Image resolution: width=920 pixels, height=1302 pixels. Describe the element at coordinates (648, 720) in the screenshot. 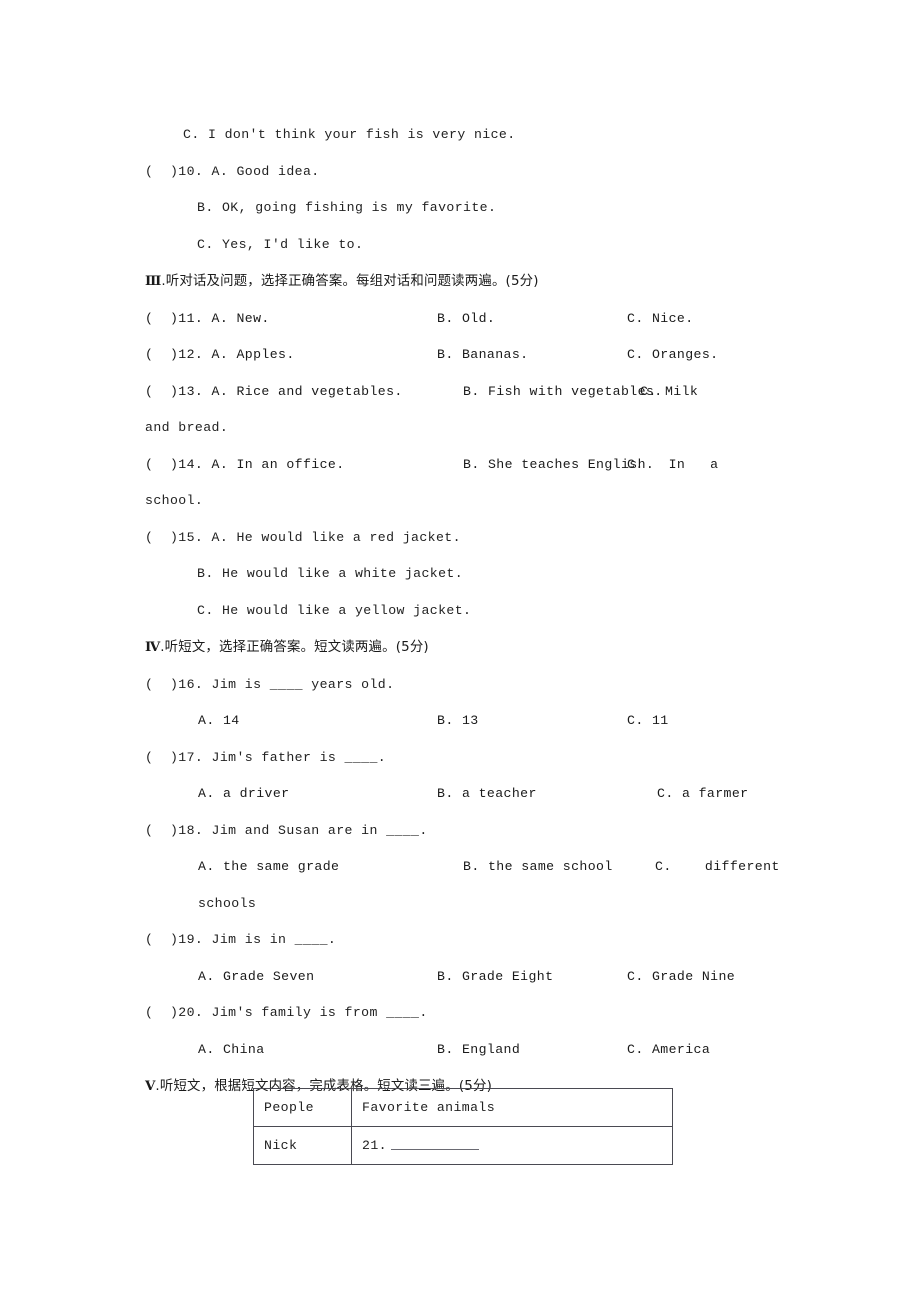

I see `q16-option-c: C. 11` at that location.